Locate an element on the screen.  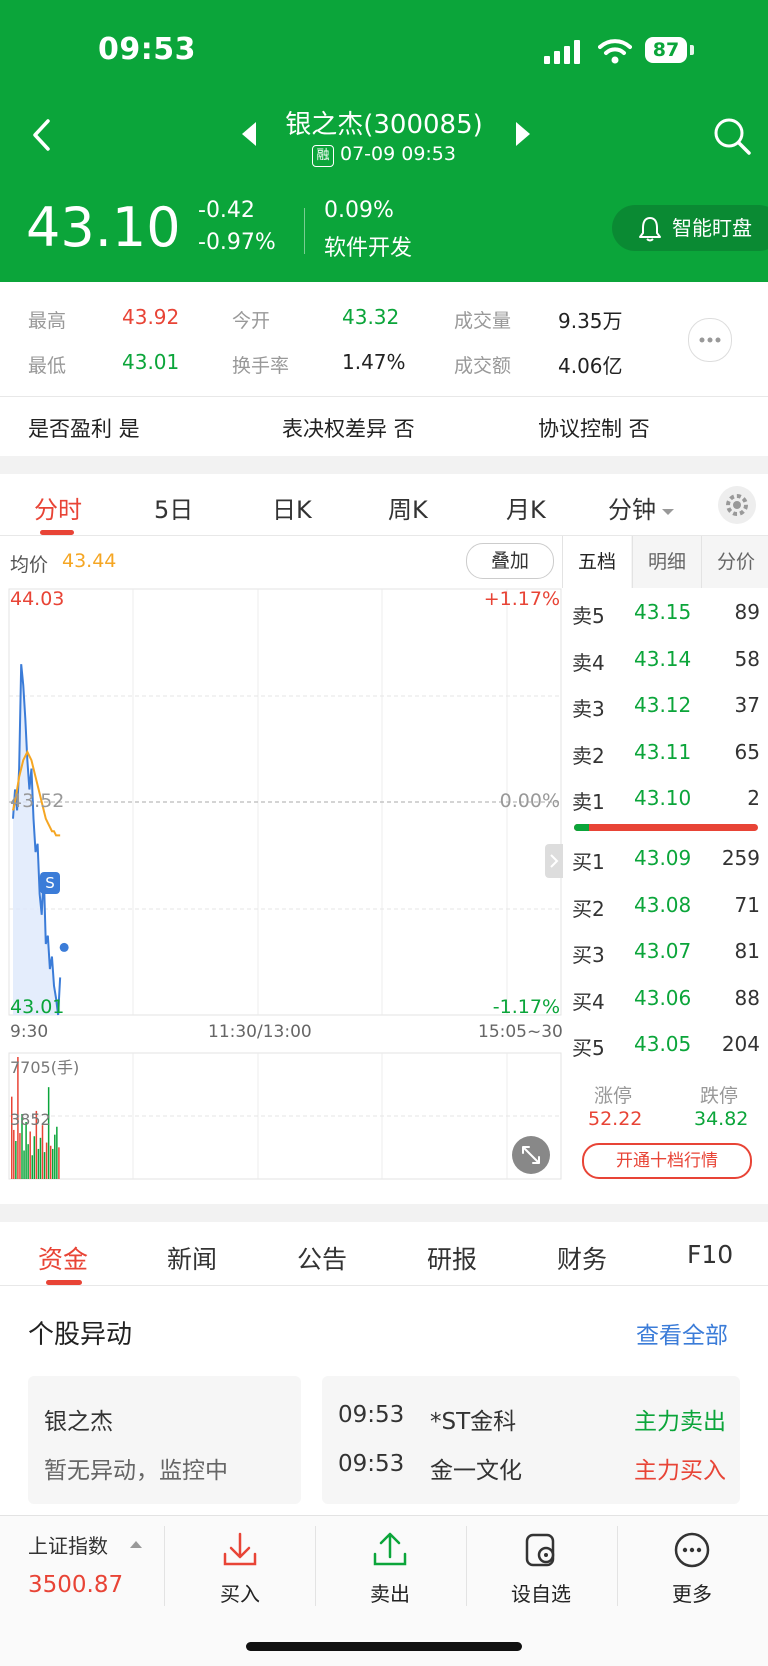
ask-volume: 89 is located at coordinates (747, 612).